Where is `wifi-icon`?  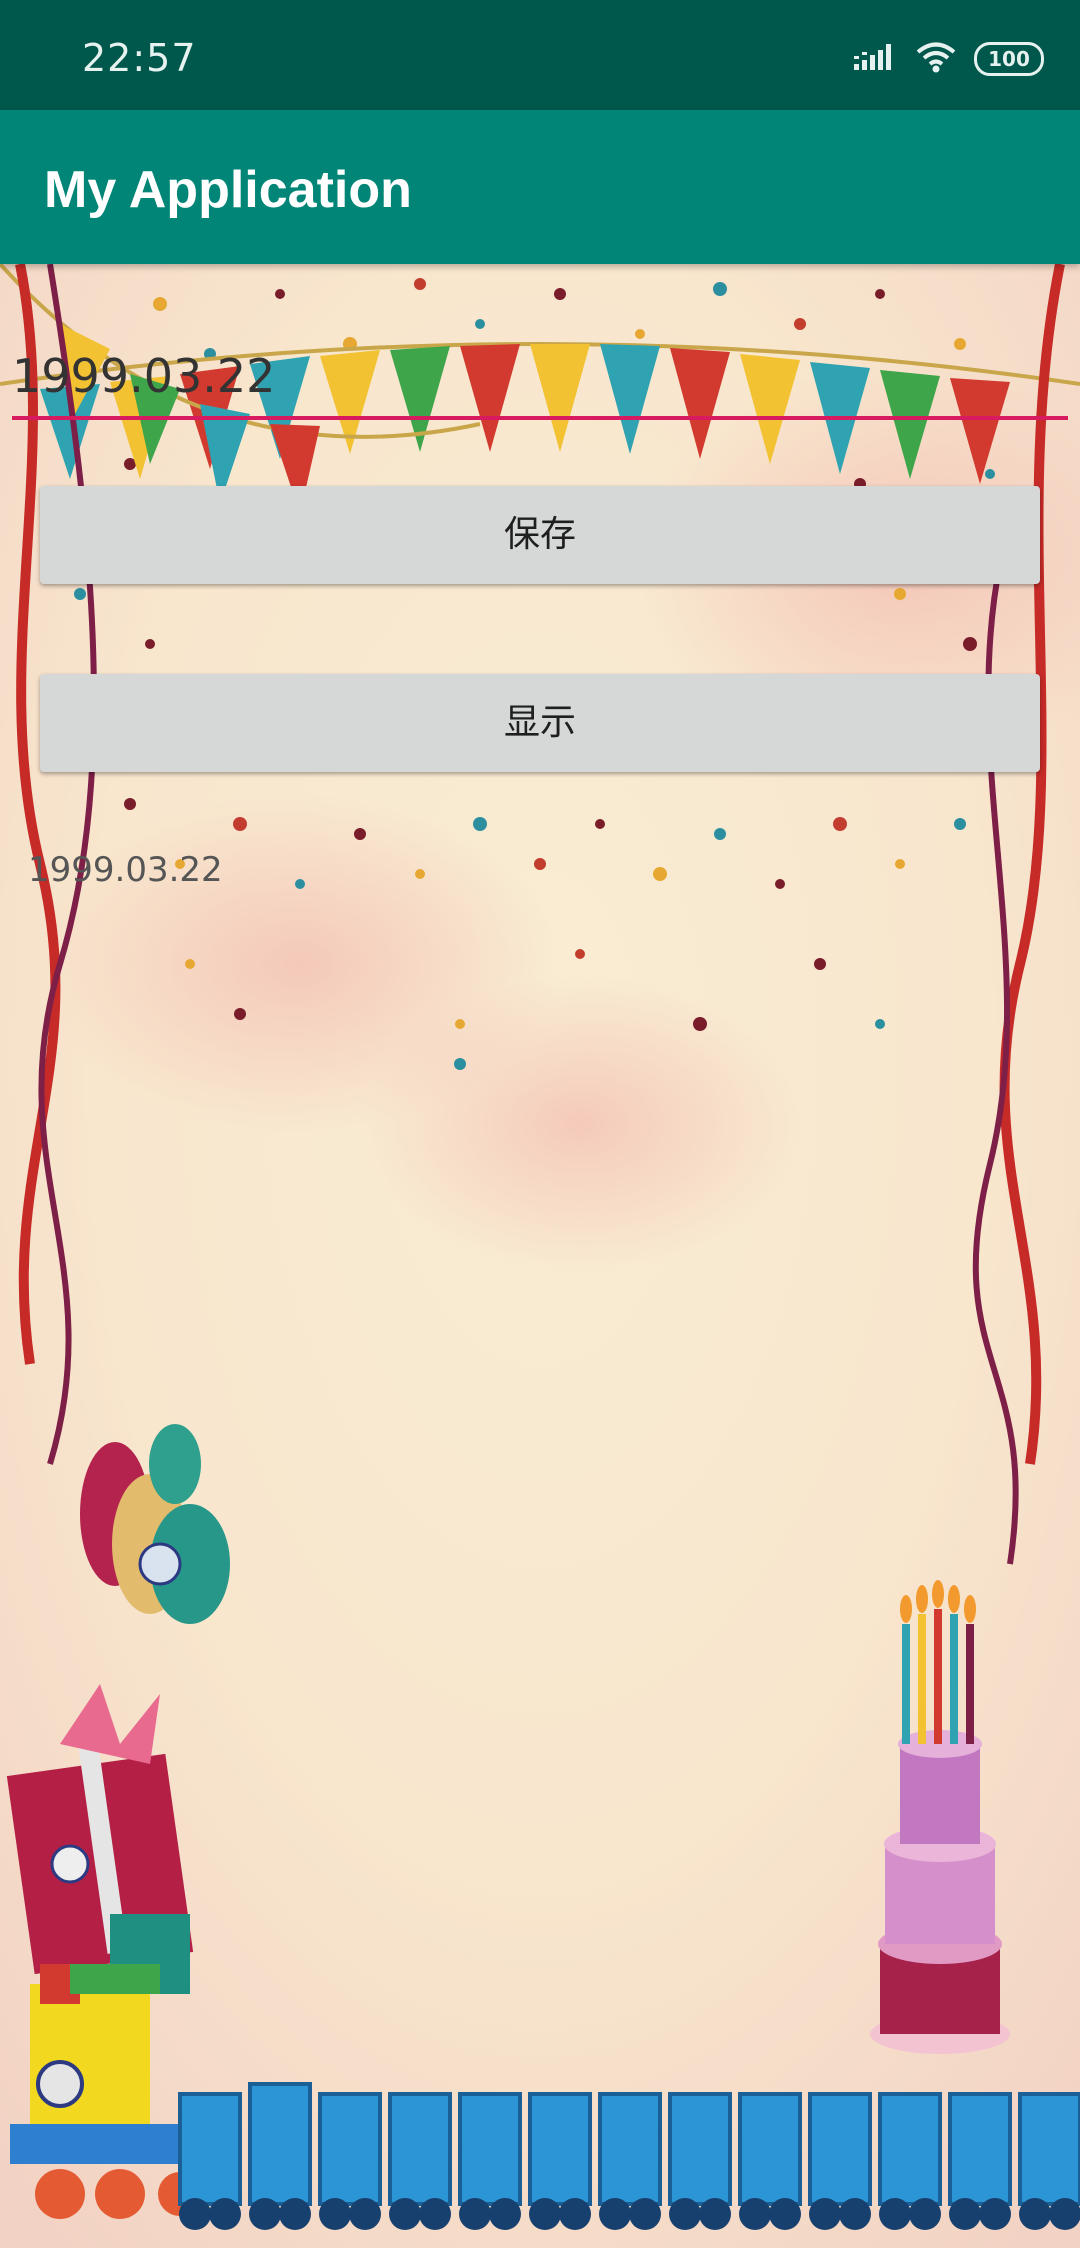 wifi-icon is located at coordinates (936, 59).